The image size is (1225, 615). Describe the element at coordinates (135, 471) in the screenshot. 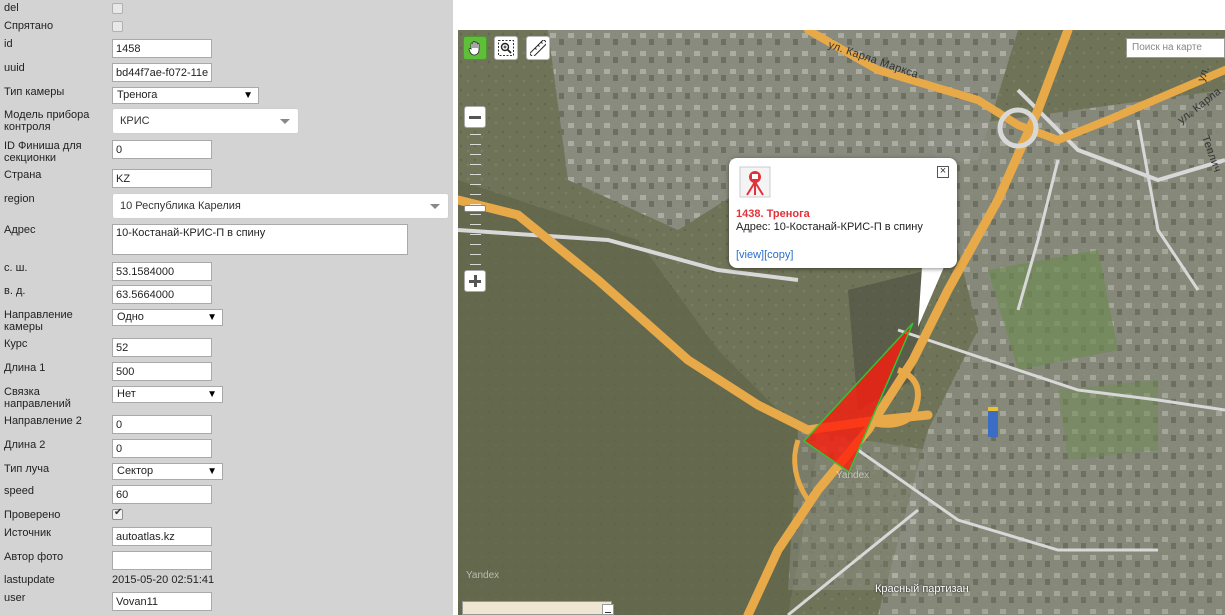

I see `beam-type-value: Сектор` at that location.